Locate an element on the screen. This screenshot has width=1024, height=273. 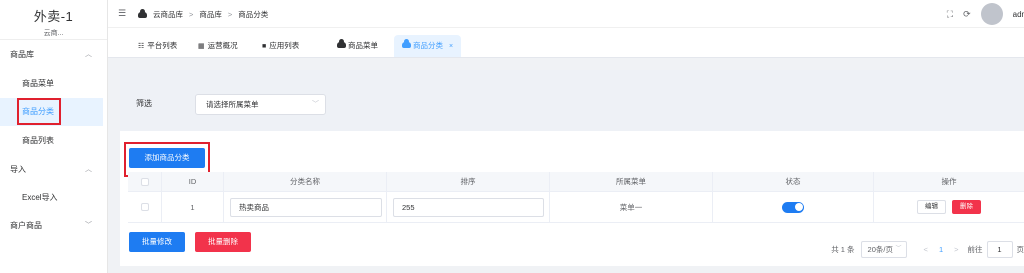
page-size-select: 20条/页 ﹀ is located at coordinates (883, 249).